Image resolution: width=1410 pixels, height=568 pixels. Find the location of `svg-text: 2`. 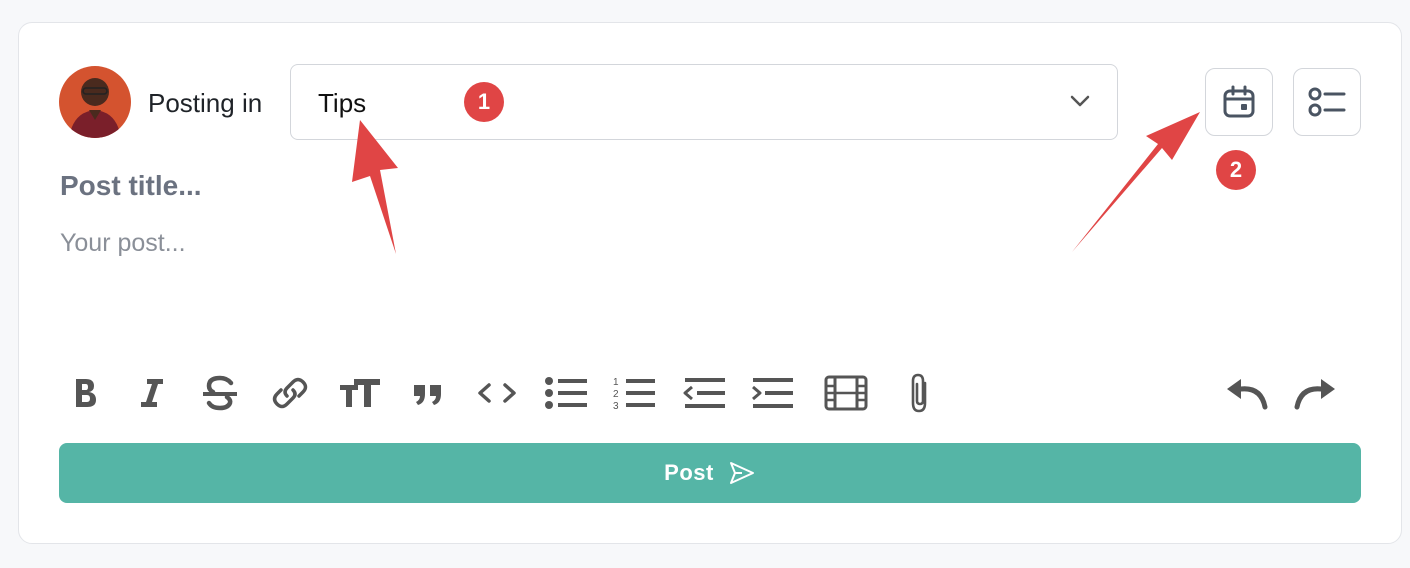

svg-text: 2 is located at coordinates (616, 394).